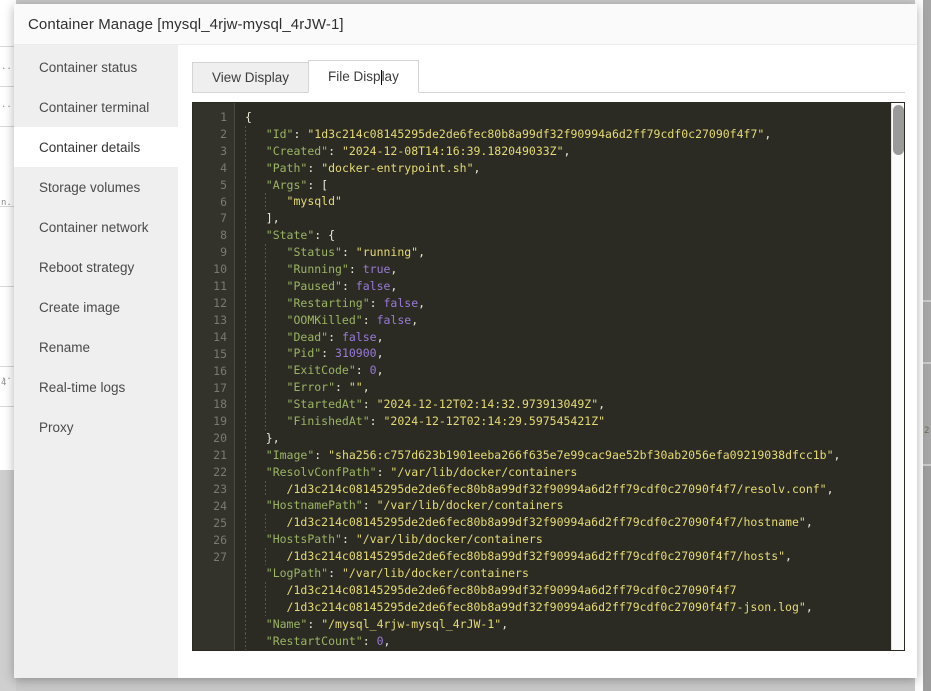 This screenshot has height=691, width=931. I want to click on sidebar-item-container-status: Container status, so click(96, 67).